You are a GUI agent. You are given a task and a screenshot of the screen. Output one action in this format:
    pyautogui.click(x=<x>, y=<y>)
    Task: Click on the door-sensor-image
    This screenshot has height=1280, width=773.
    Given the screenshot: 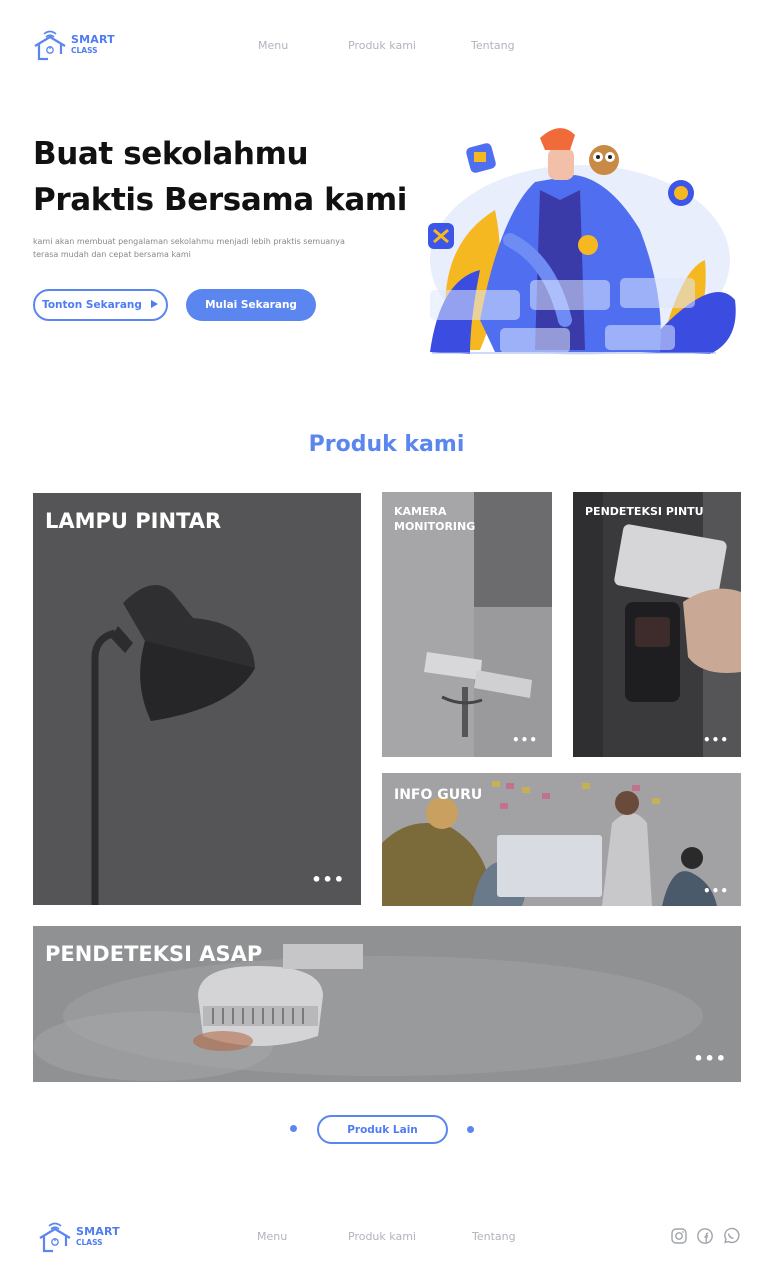 What is the action you would take?
    pyautogui.click(x=657, y=624)
    